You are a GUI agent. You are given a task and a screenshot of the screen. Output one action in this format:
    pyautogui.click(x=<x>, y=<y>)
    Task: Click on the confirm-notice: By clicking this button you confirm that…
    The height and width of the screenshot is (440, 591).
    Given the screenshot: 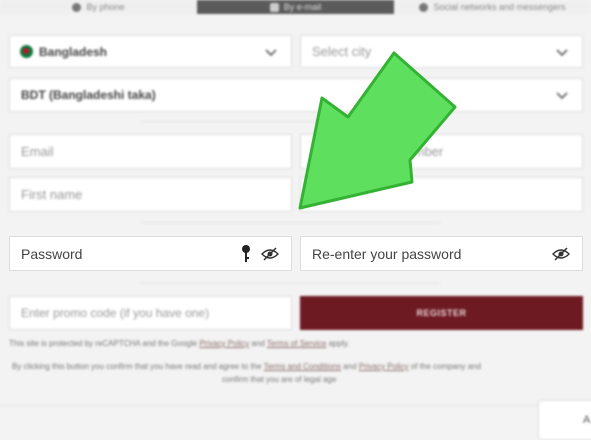 What is the action you would take?
    pyautogui.click(x=246, y=366)
    